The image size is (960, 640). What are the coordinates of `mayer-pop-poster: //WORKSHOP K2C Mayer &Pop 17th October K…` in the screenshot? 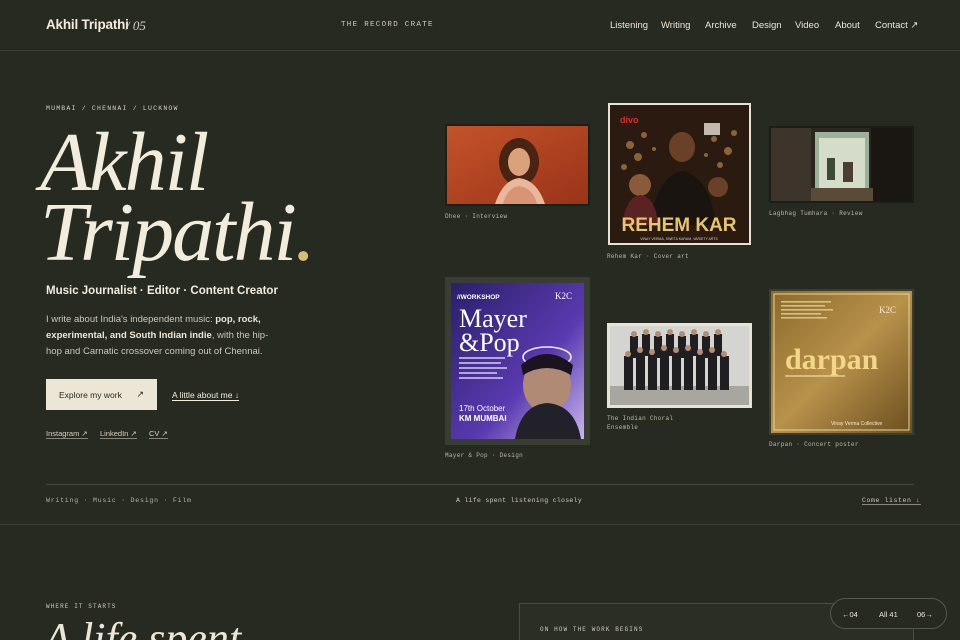 It's located at (517, 361).